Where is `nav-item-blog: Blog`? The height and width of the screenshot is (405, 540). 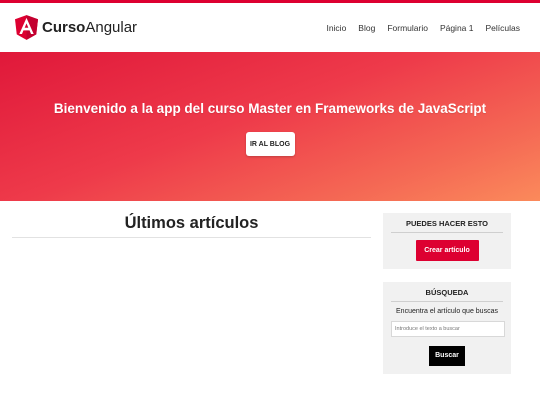 nav-item-blog: Blog is located at coordinates (366, 28).